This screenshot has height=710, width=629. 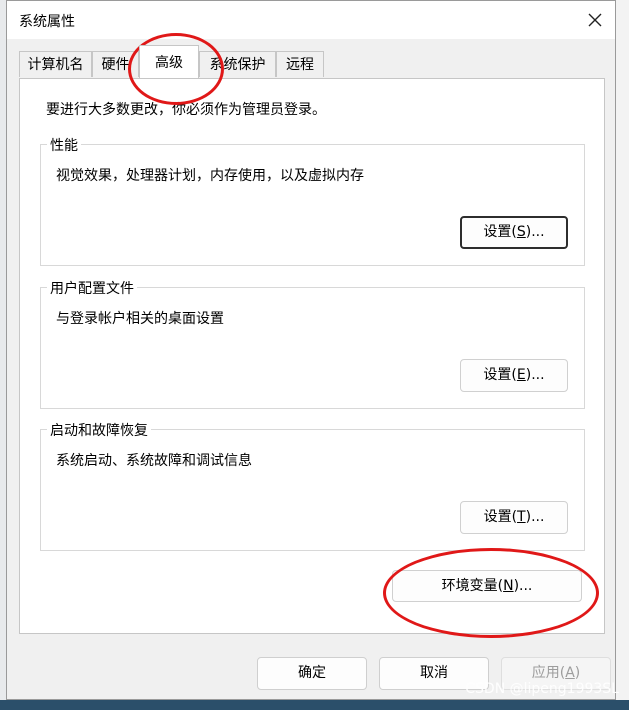 What do you see at coordinates (314, 705) in the screenshot?
I see `taskbar-area` at bounding box center [314, 705].